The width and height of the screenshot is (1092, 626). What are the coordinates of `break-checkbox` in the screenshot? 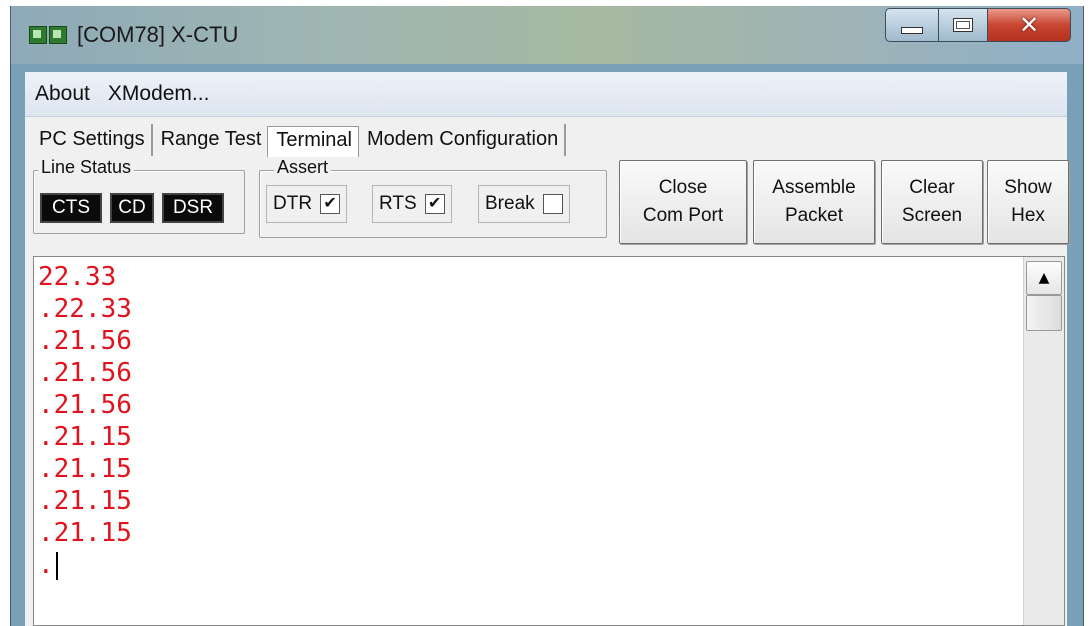 It's located at (552, 204).